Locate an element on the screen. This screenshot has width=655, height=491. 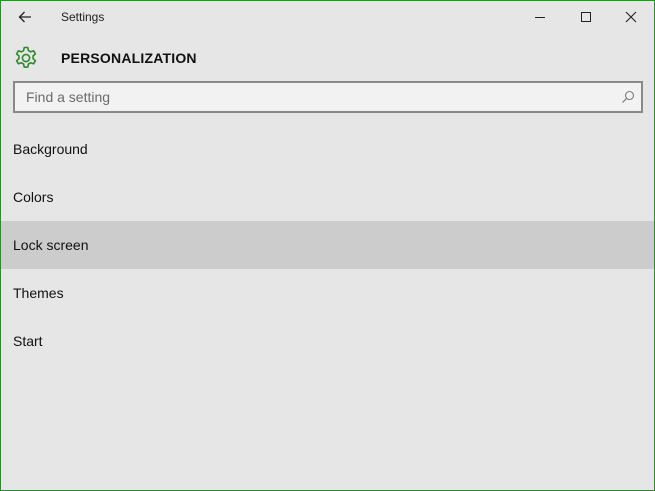
search-box is located at coordinates (328, 97).